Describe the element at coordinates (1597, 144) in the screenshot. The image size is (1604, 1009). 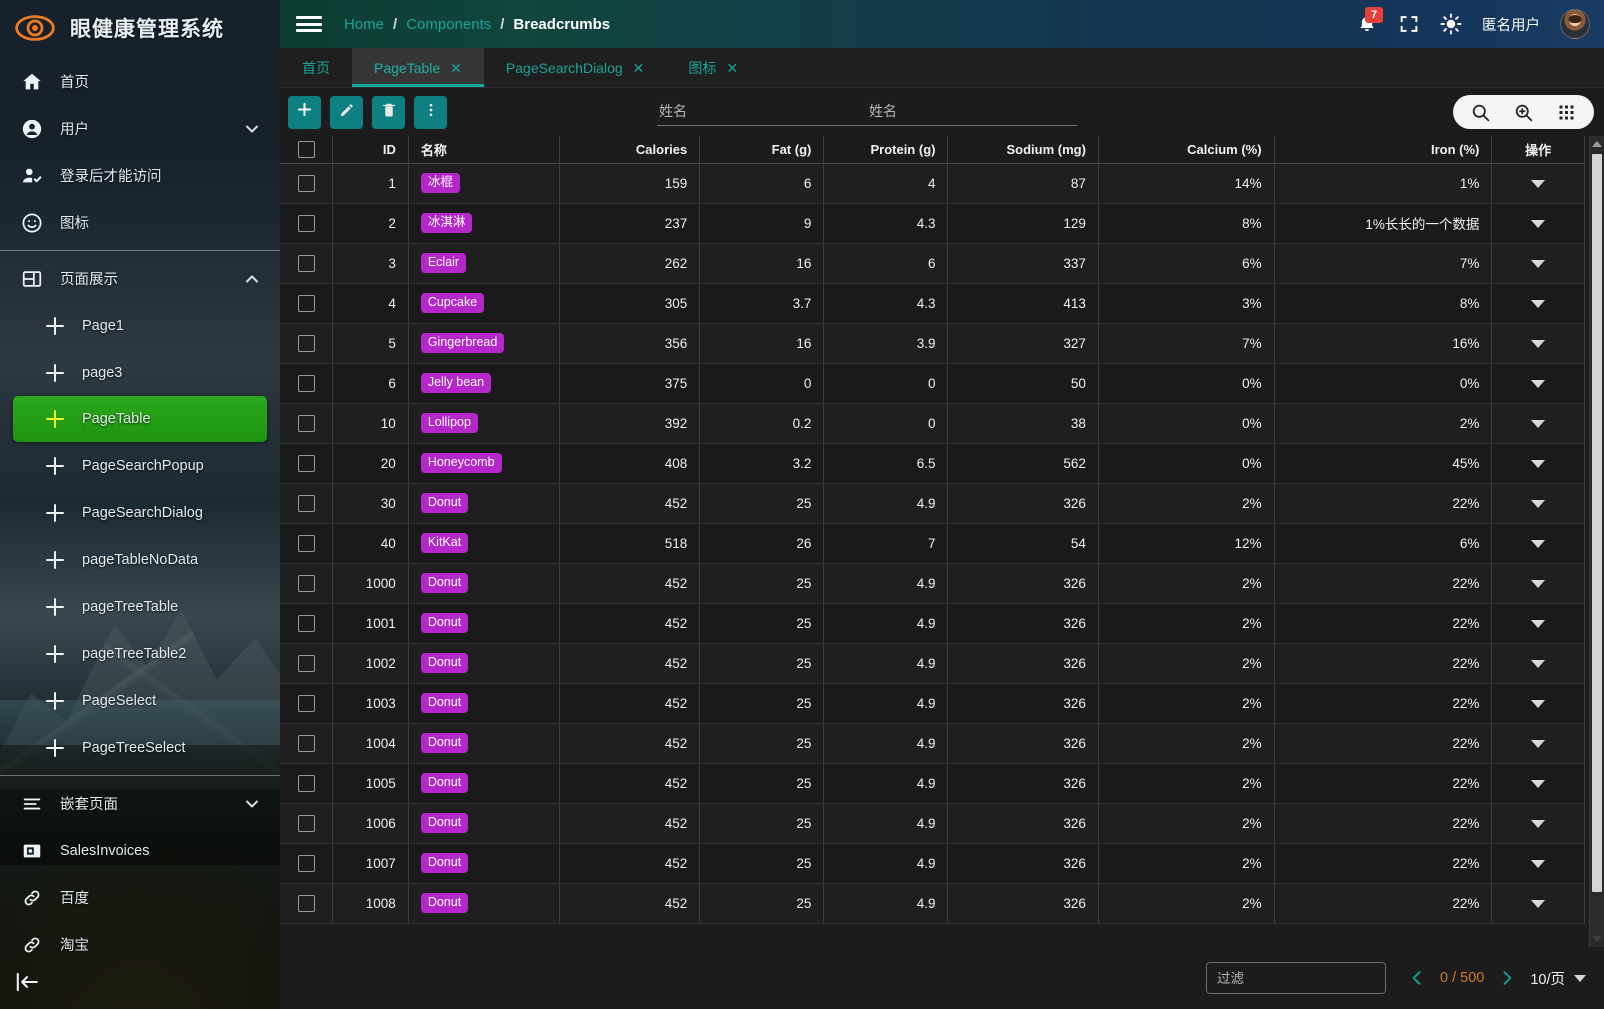
I see `scroll-up-button` at that location.